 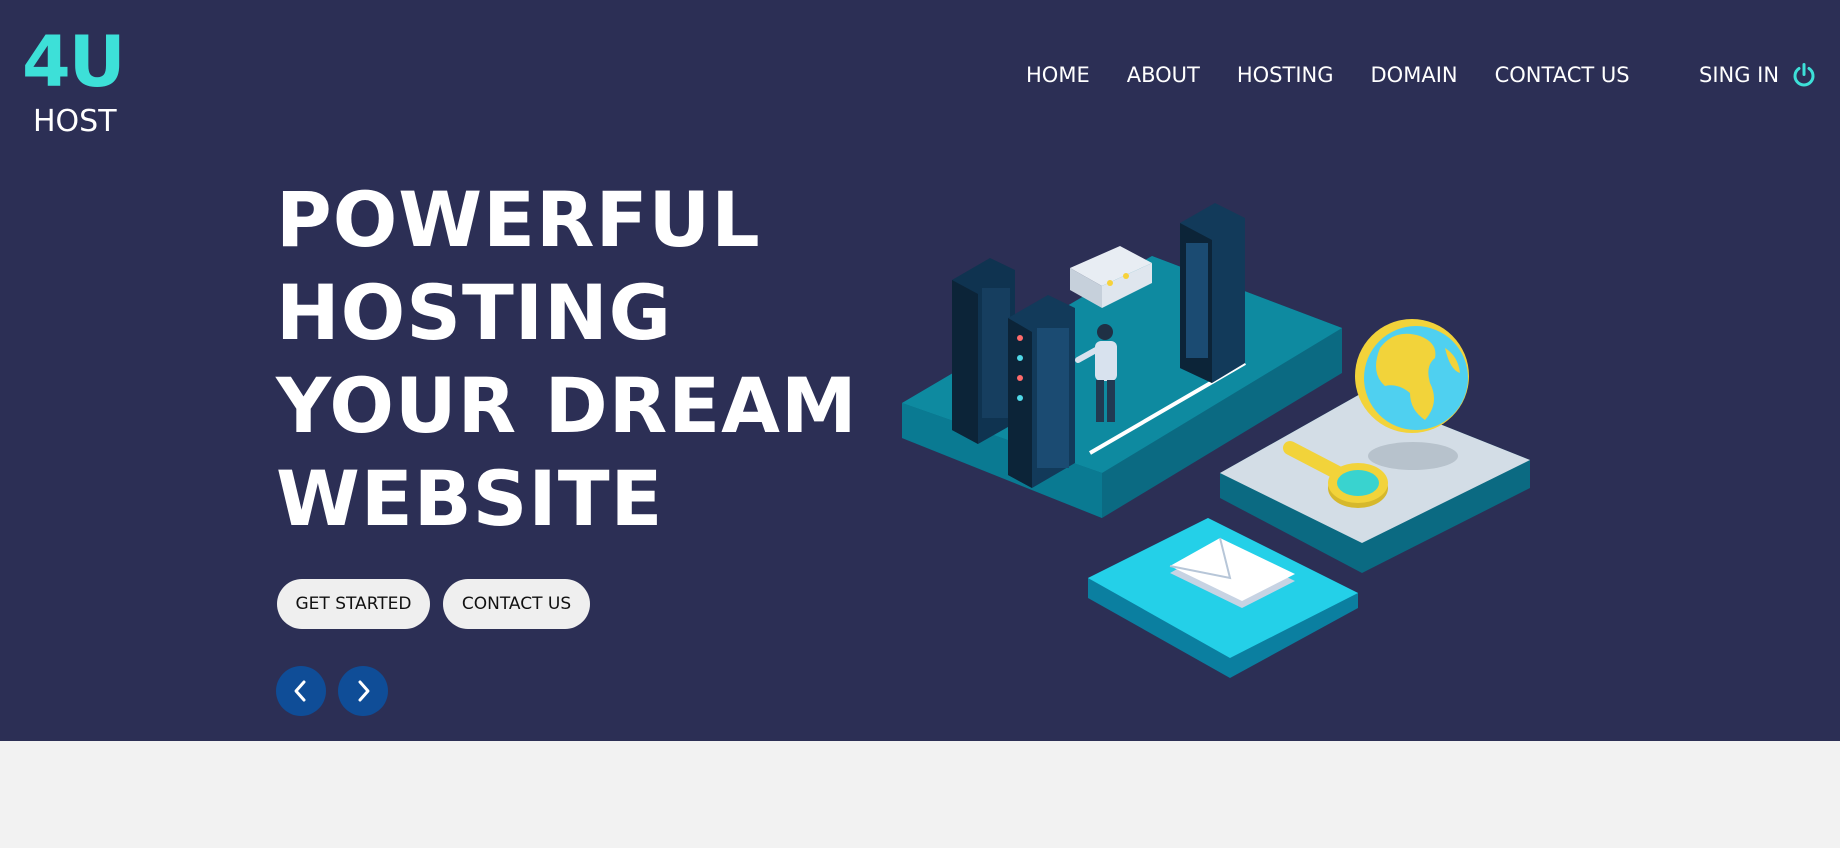 I want to click on server-rack-left, so click(x=983, y=351).